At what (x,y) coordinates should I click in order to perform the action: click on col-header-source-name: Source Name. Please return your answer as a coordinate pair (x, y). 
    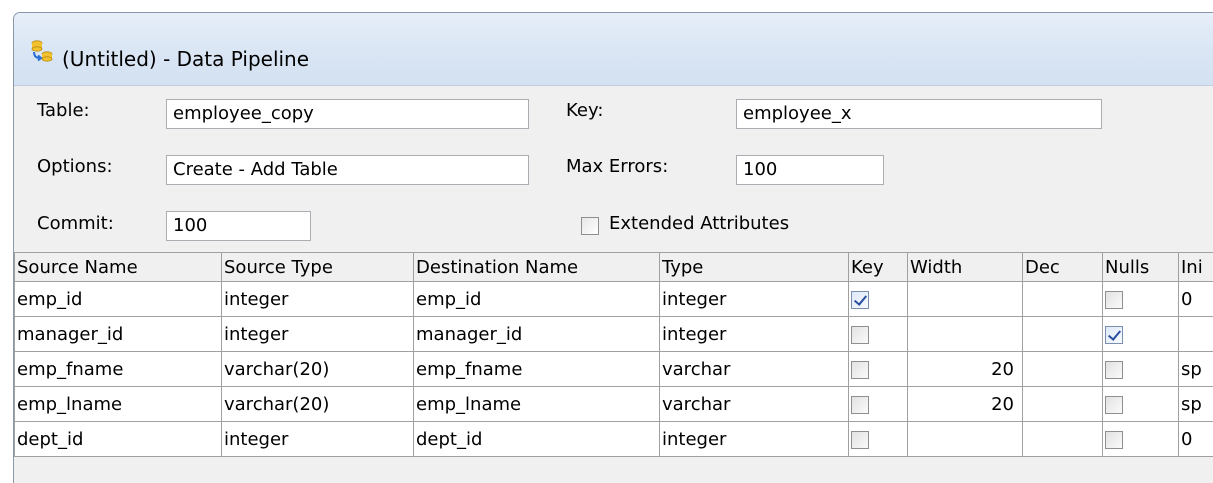
    Looking at the image, I should click on (118, 267).